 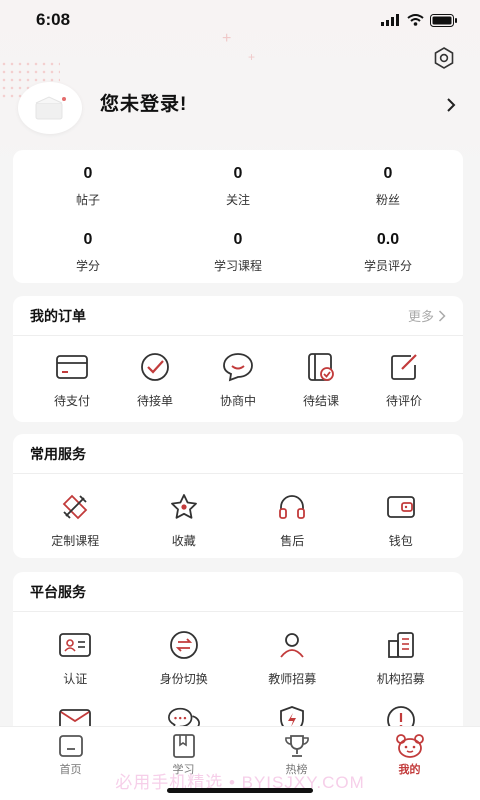 I want to click on service-after-sales: 售后, so click(x=292, y=519).